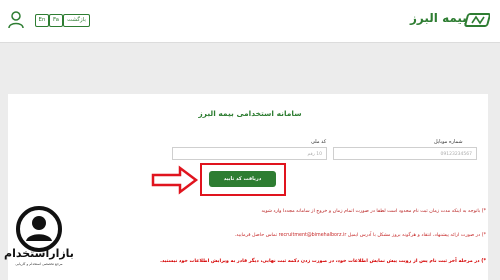  I want to click on watermark-title: بازاراستخدام, so click(39, 253).